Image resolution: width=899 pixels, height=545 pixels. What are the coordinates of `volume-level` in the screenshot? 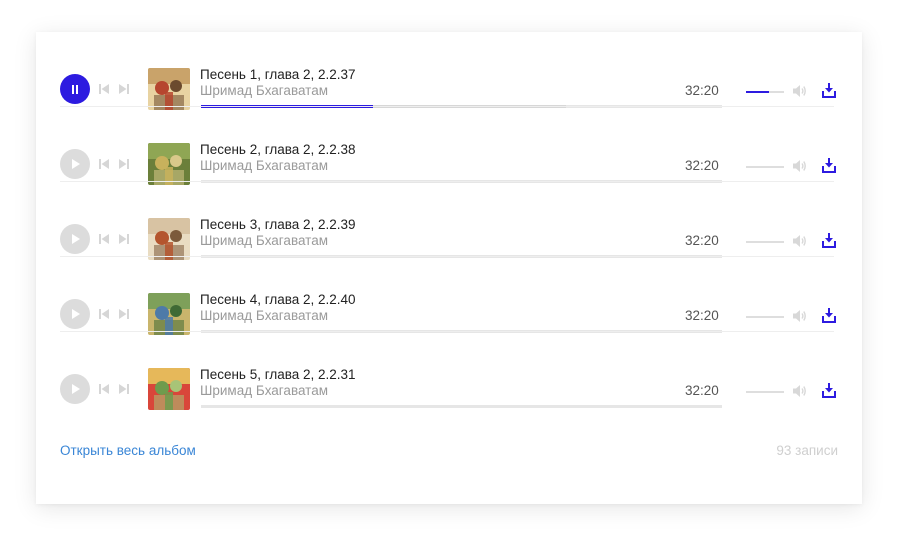 It's located at (757, 92).